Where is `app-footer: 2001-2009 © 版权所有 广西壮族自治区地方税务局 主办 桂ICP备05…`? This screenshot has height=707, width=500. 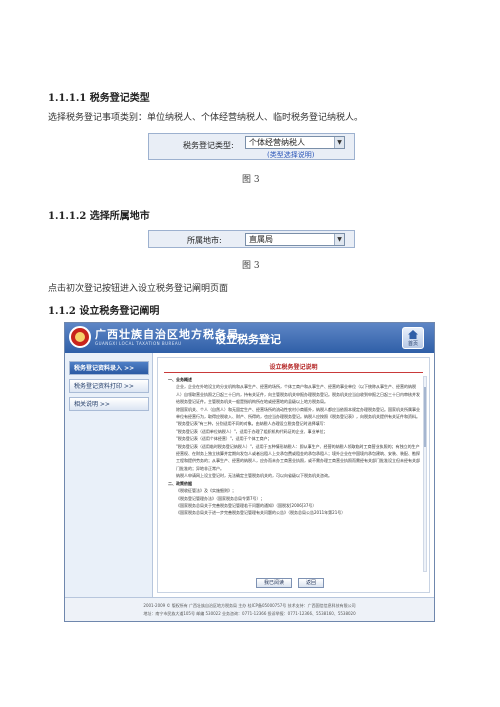
app-footer: 2001-2009 © 版权所有 广西壮族自治区地方税务局 主办 桂ICP备05… is located at coordinates (249, 609).